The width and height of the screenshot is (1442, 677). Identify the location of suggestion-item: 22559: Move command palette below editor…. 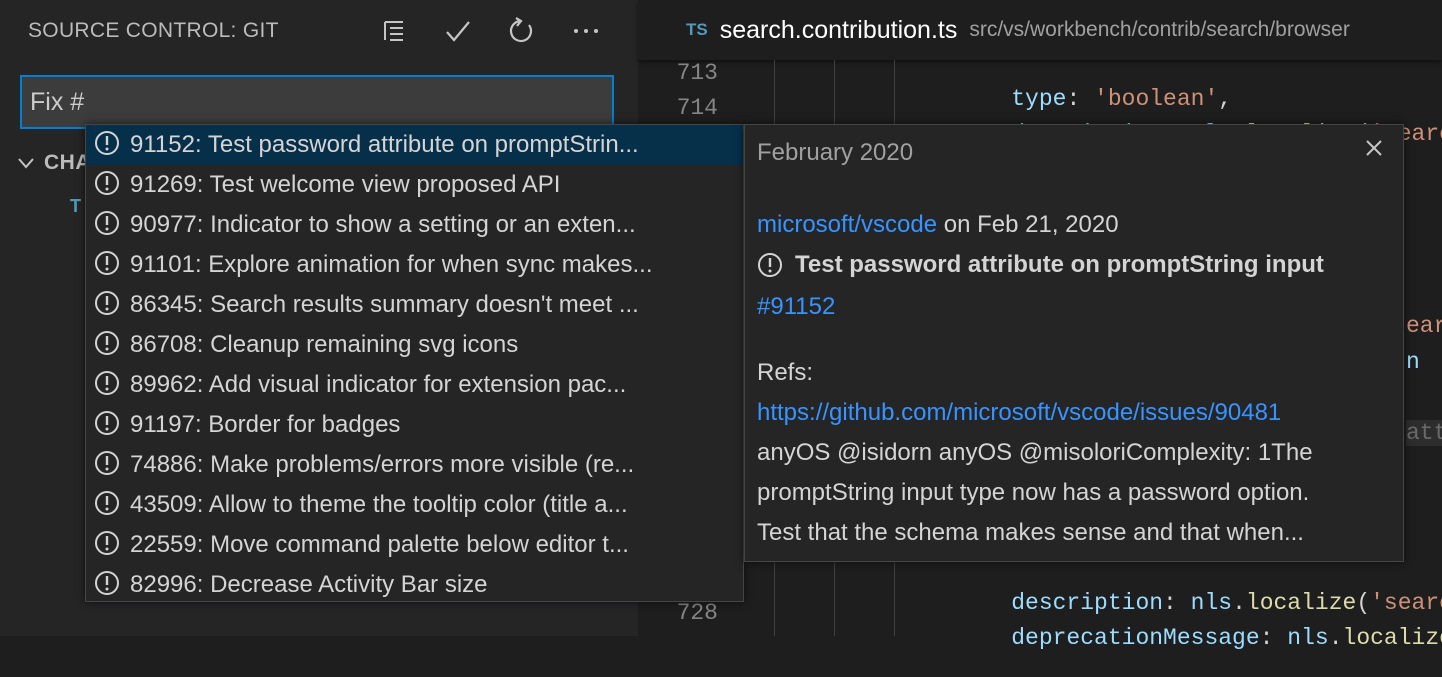
(414, 545).